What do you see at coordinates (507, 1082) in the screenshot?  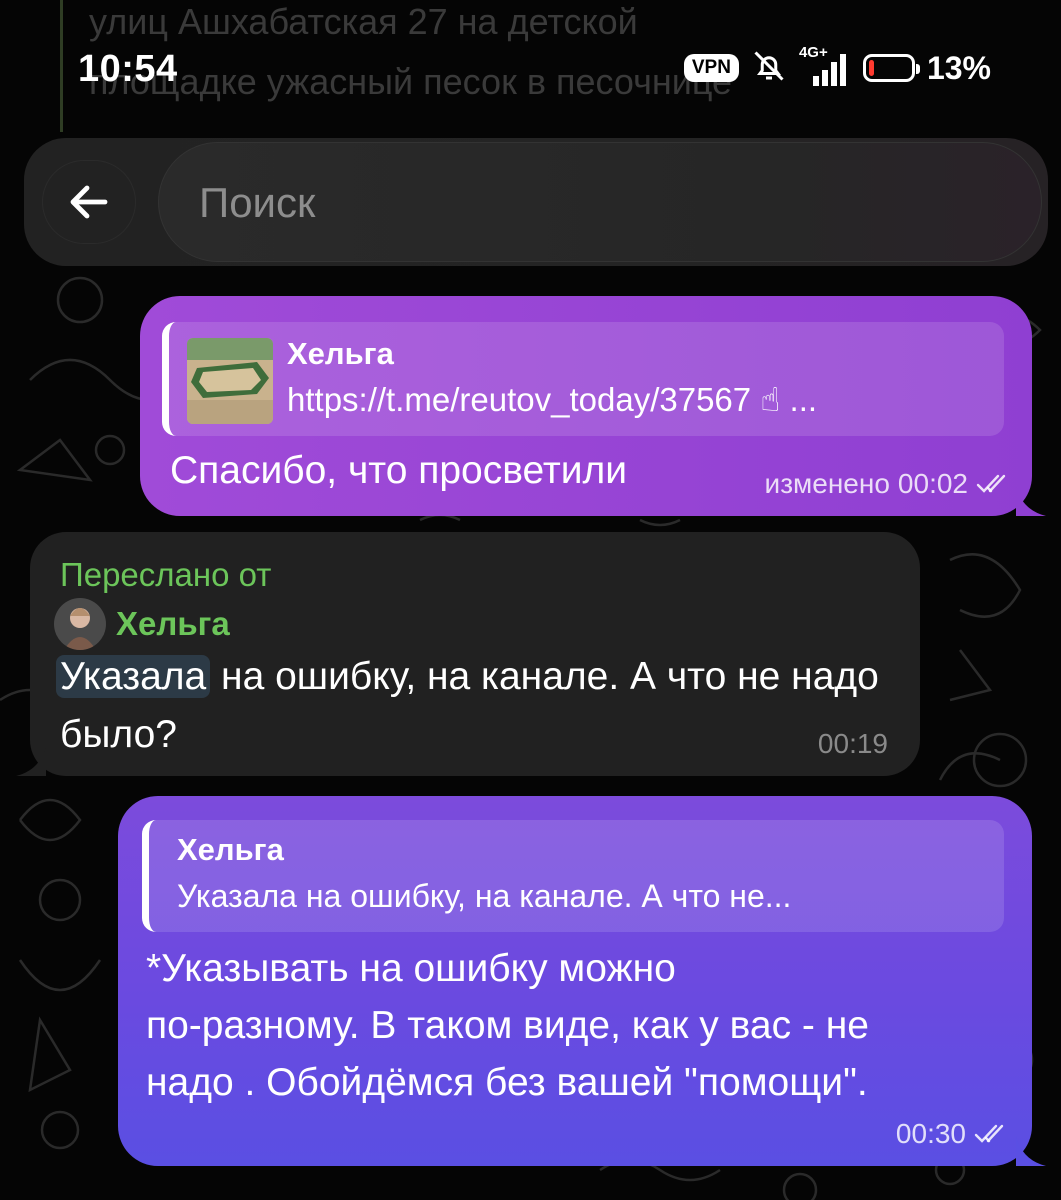 I see `message-line: надо . Обойдёмся без вашей "помощи".` at bounding box center [507, 1082].